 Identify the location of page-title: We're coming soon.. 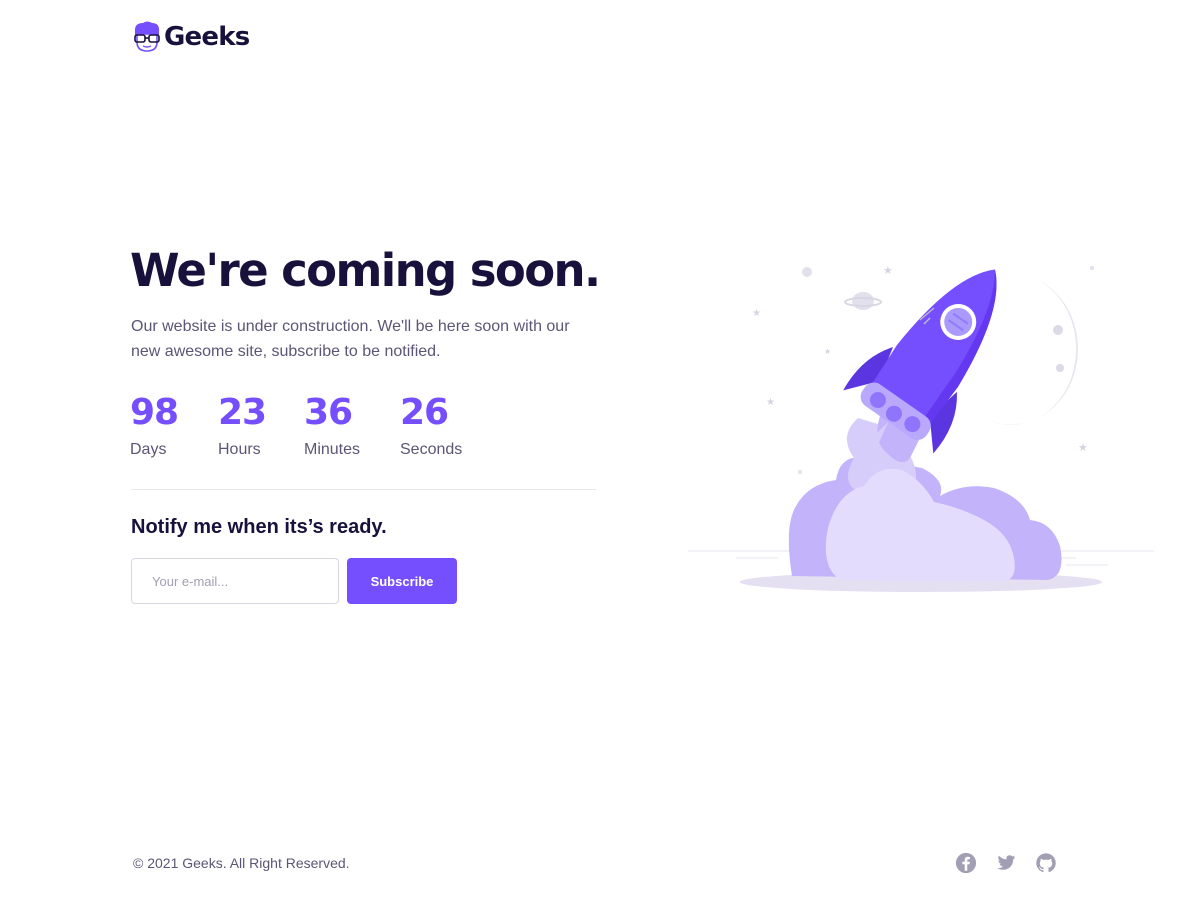
(365, 270).